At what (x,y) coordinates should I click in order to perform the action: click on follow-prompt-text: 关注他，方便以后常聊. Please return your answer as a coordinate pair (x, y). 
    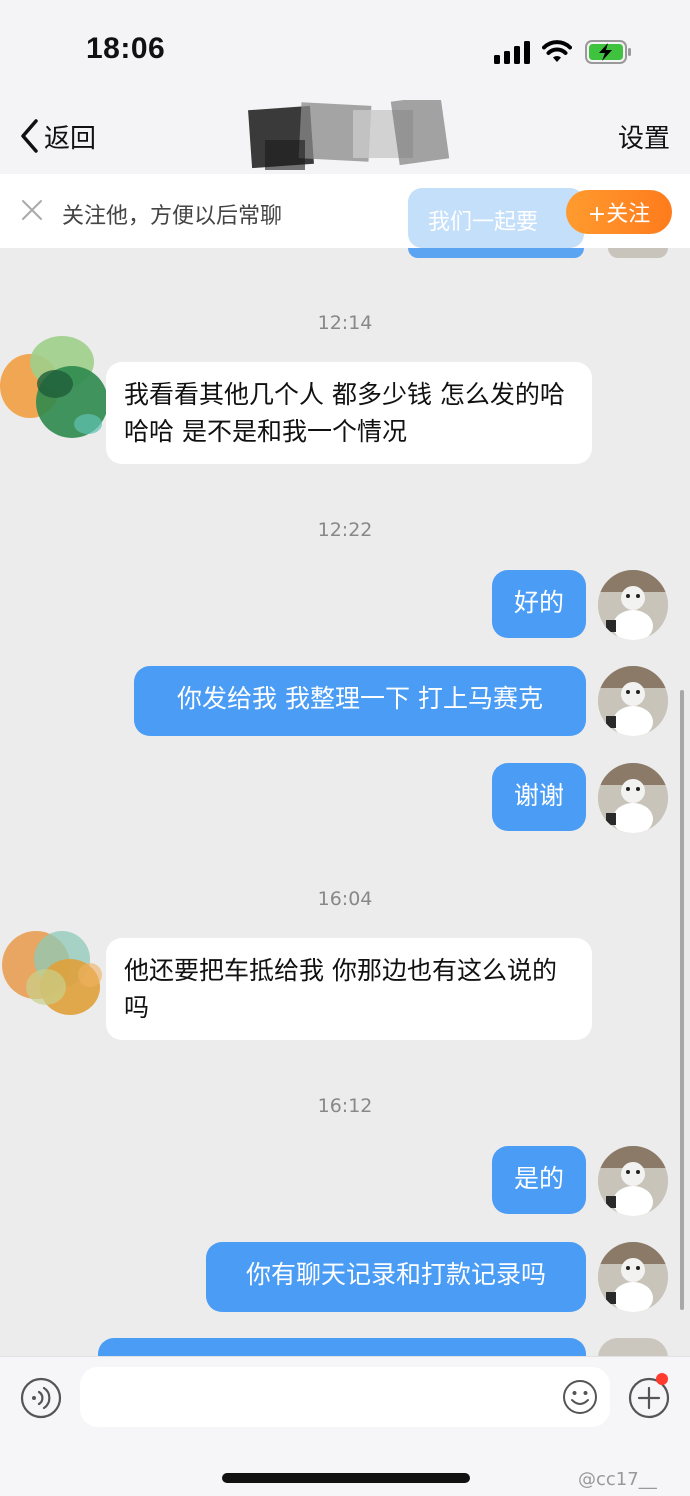
    Looking at the image, I should click on (172, 216).